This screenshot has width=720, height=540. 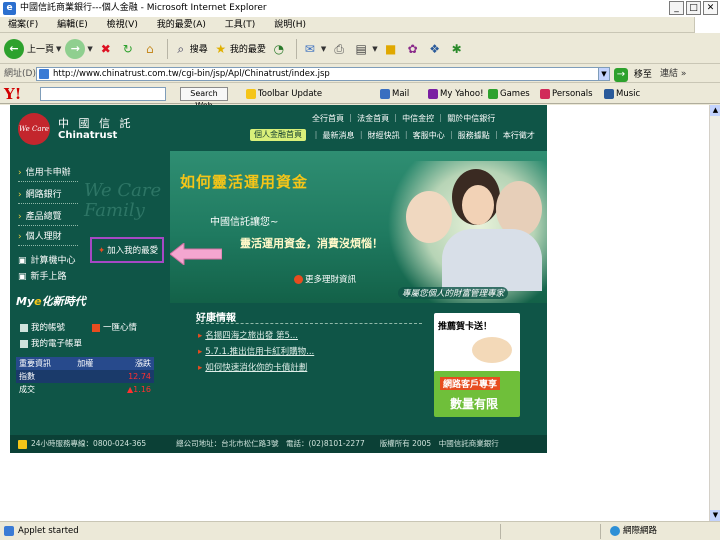 What do you see at coordinates (252, 367) in the screenshot?
I see `promo-link: ▸ 如何快速消化你的卡債計劃` at bounding box center [252, 367].